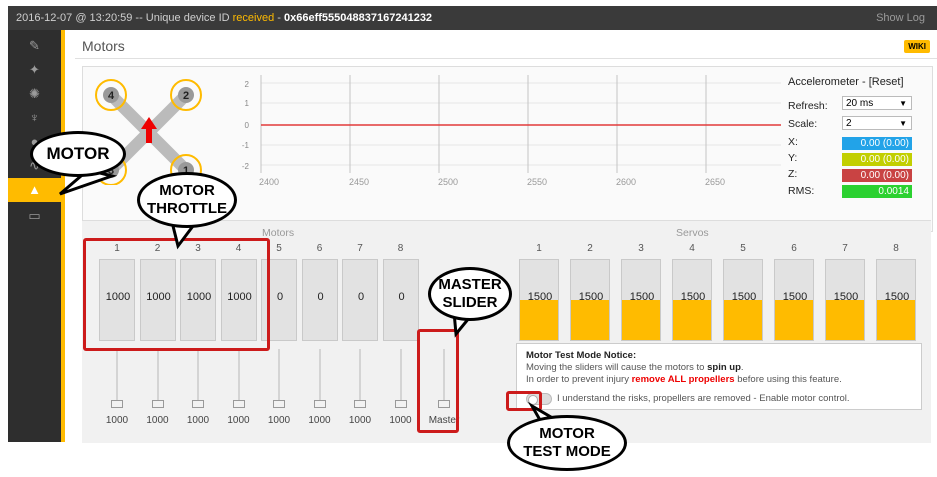  I want to click on callout-motor-test-mode: MOTOR TEST MODE, so click(567, 443).